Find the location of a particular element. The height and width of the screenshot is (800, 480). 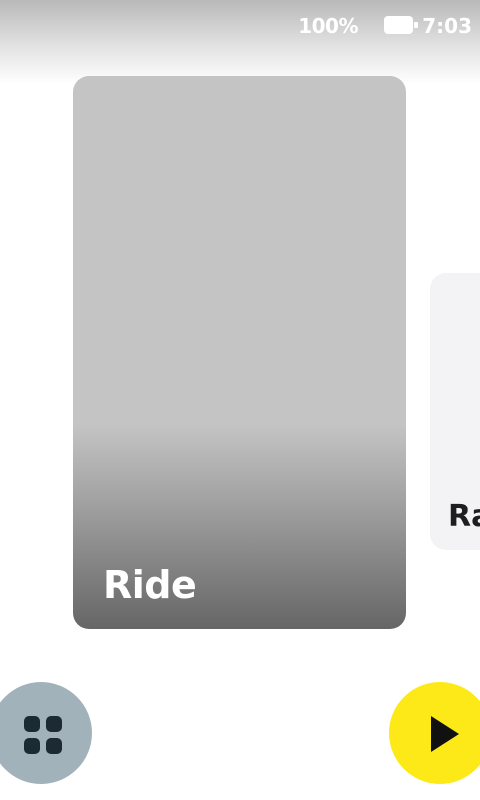

activity-card-label: Ride is located at coordinates (150, 585).